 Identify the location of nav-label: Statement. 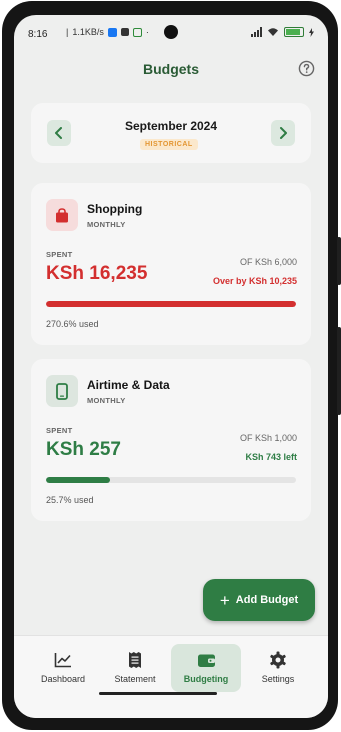
(135, 679).